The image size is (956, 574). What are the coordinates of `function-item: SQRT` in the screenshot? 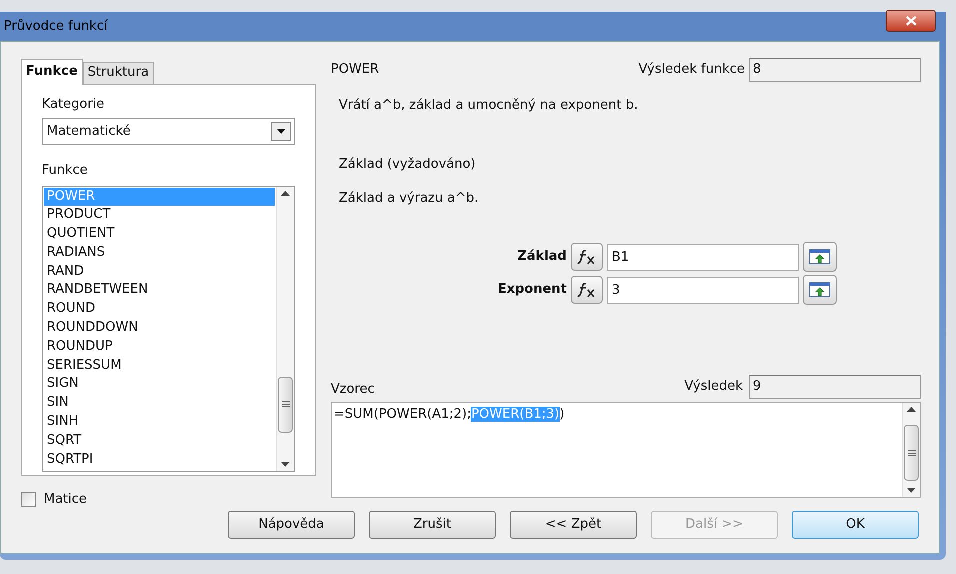 It's located at (159, 441).